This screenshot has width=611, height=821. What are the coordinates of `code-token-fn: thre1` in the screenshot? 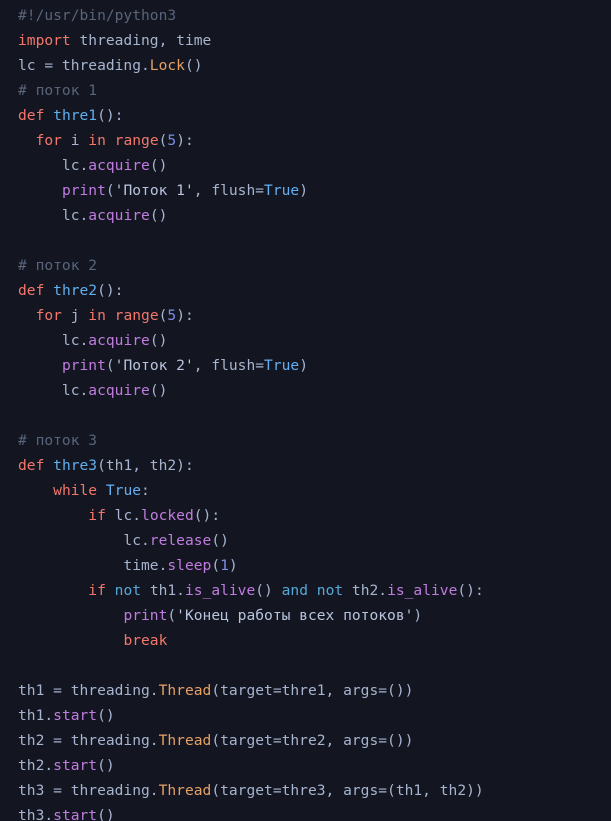 It's located at (75, 115).